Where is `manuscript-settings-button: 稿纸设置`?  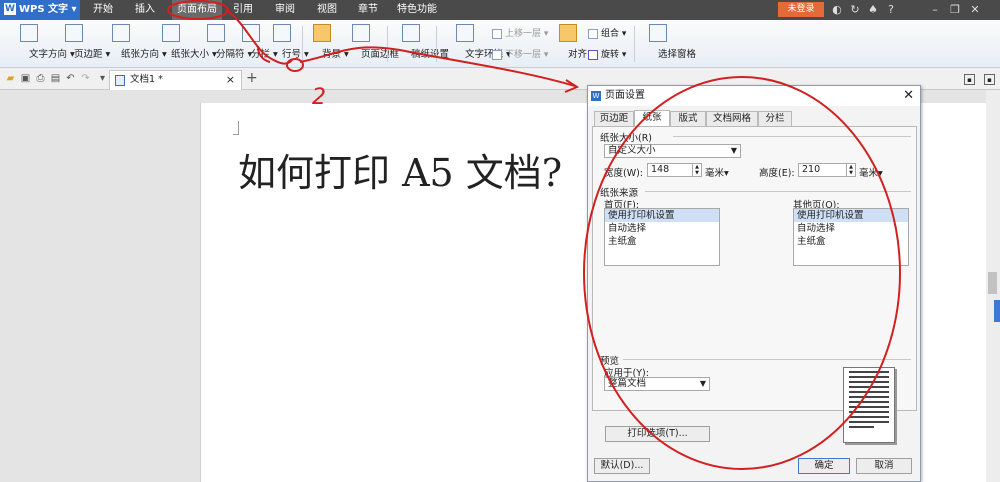
manuscript-settings-button: 稿纸设置 is located at coordinates (420, 44).